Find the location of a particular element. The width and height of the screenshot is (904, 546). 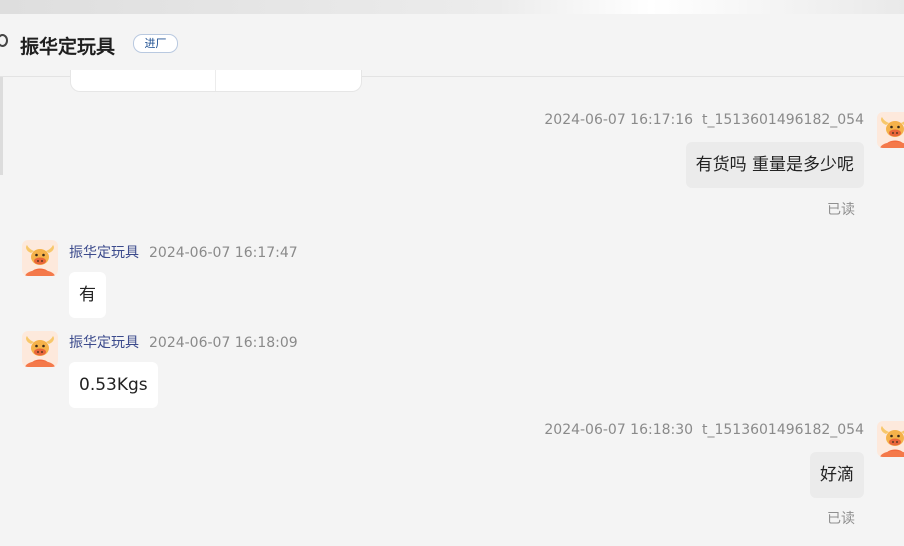

supplier-tag-badge: 进厂 is located at coordinates (155, 43).